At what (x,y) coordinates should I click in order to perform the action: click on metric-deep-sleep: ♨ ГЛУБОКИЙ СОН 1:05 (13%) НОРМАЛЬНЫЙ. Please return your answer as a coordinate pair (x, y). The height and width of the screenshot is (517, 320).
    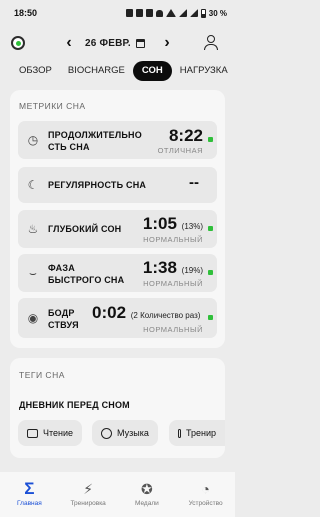
    Looking at the image, I should click on (117, 229).